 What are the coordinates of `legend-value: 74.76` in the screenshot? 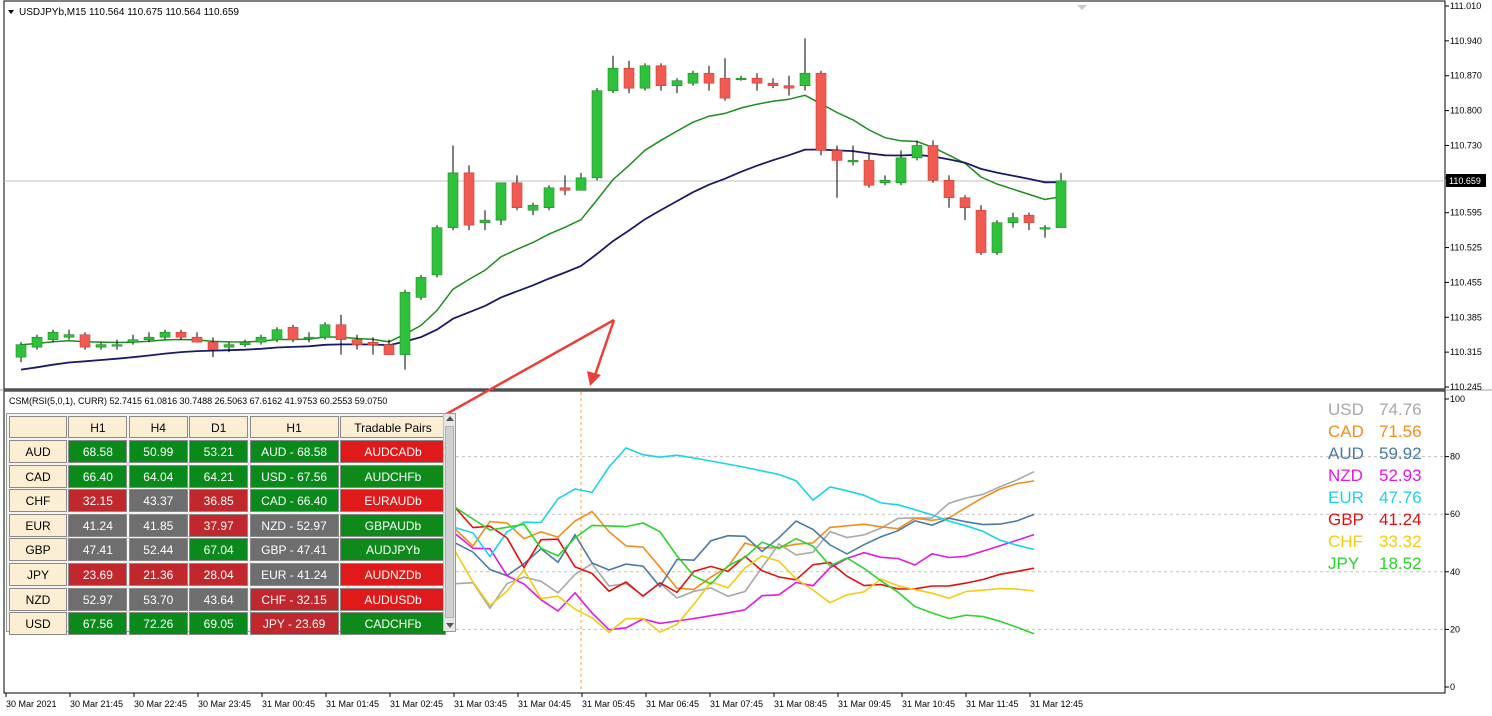 It's located at (1400, 409).